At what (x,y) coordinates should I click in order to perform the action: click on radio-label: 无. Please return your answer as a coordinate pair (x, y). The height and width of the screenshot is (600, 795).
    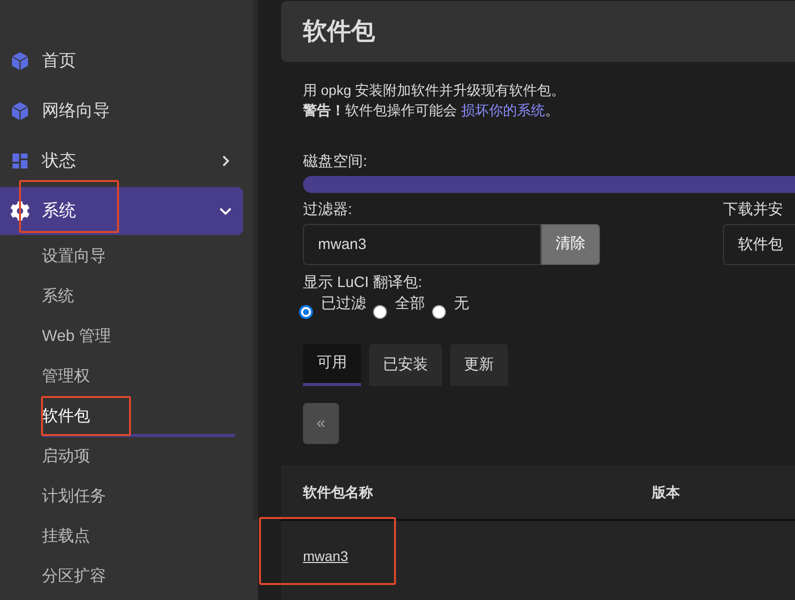
    Looking at the image, I should click on (461, 304).